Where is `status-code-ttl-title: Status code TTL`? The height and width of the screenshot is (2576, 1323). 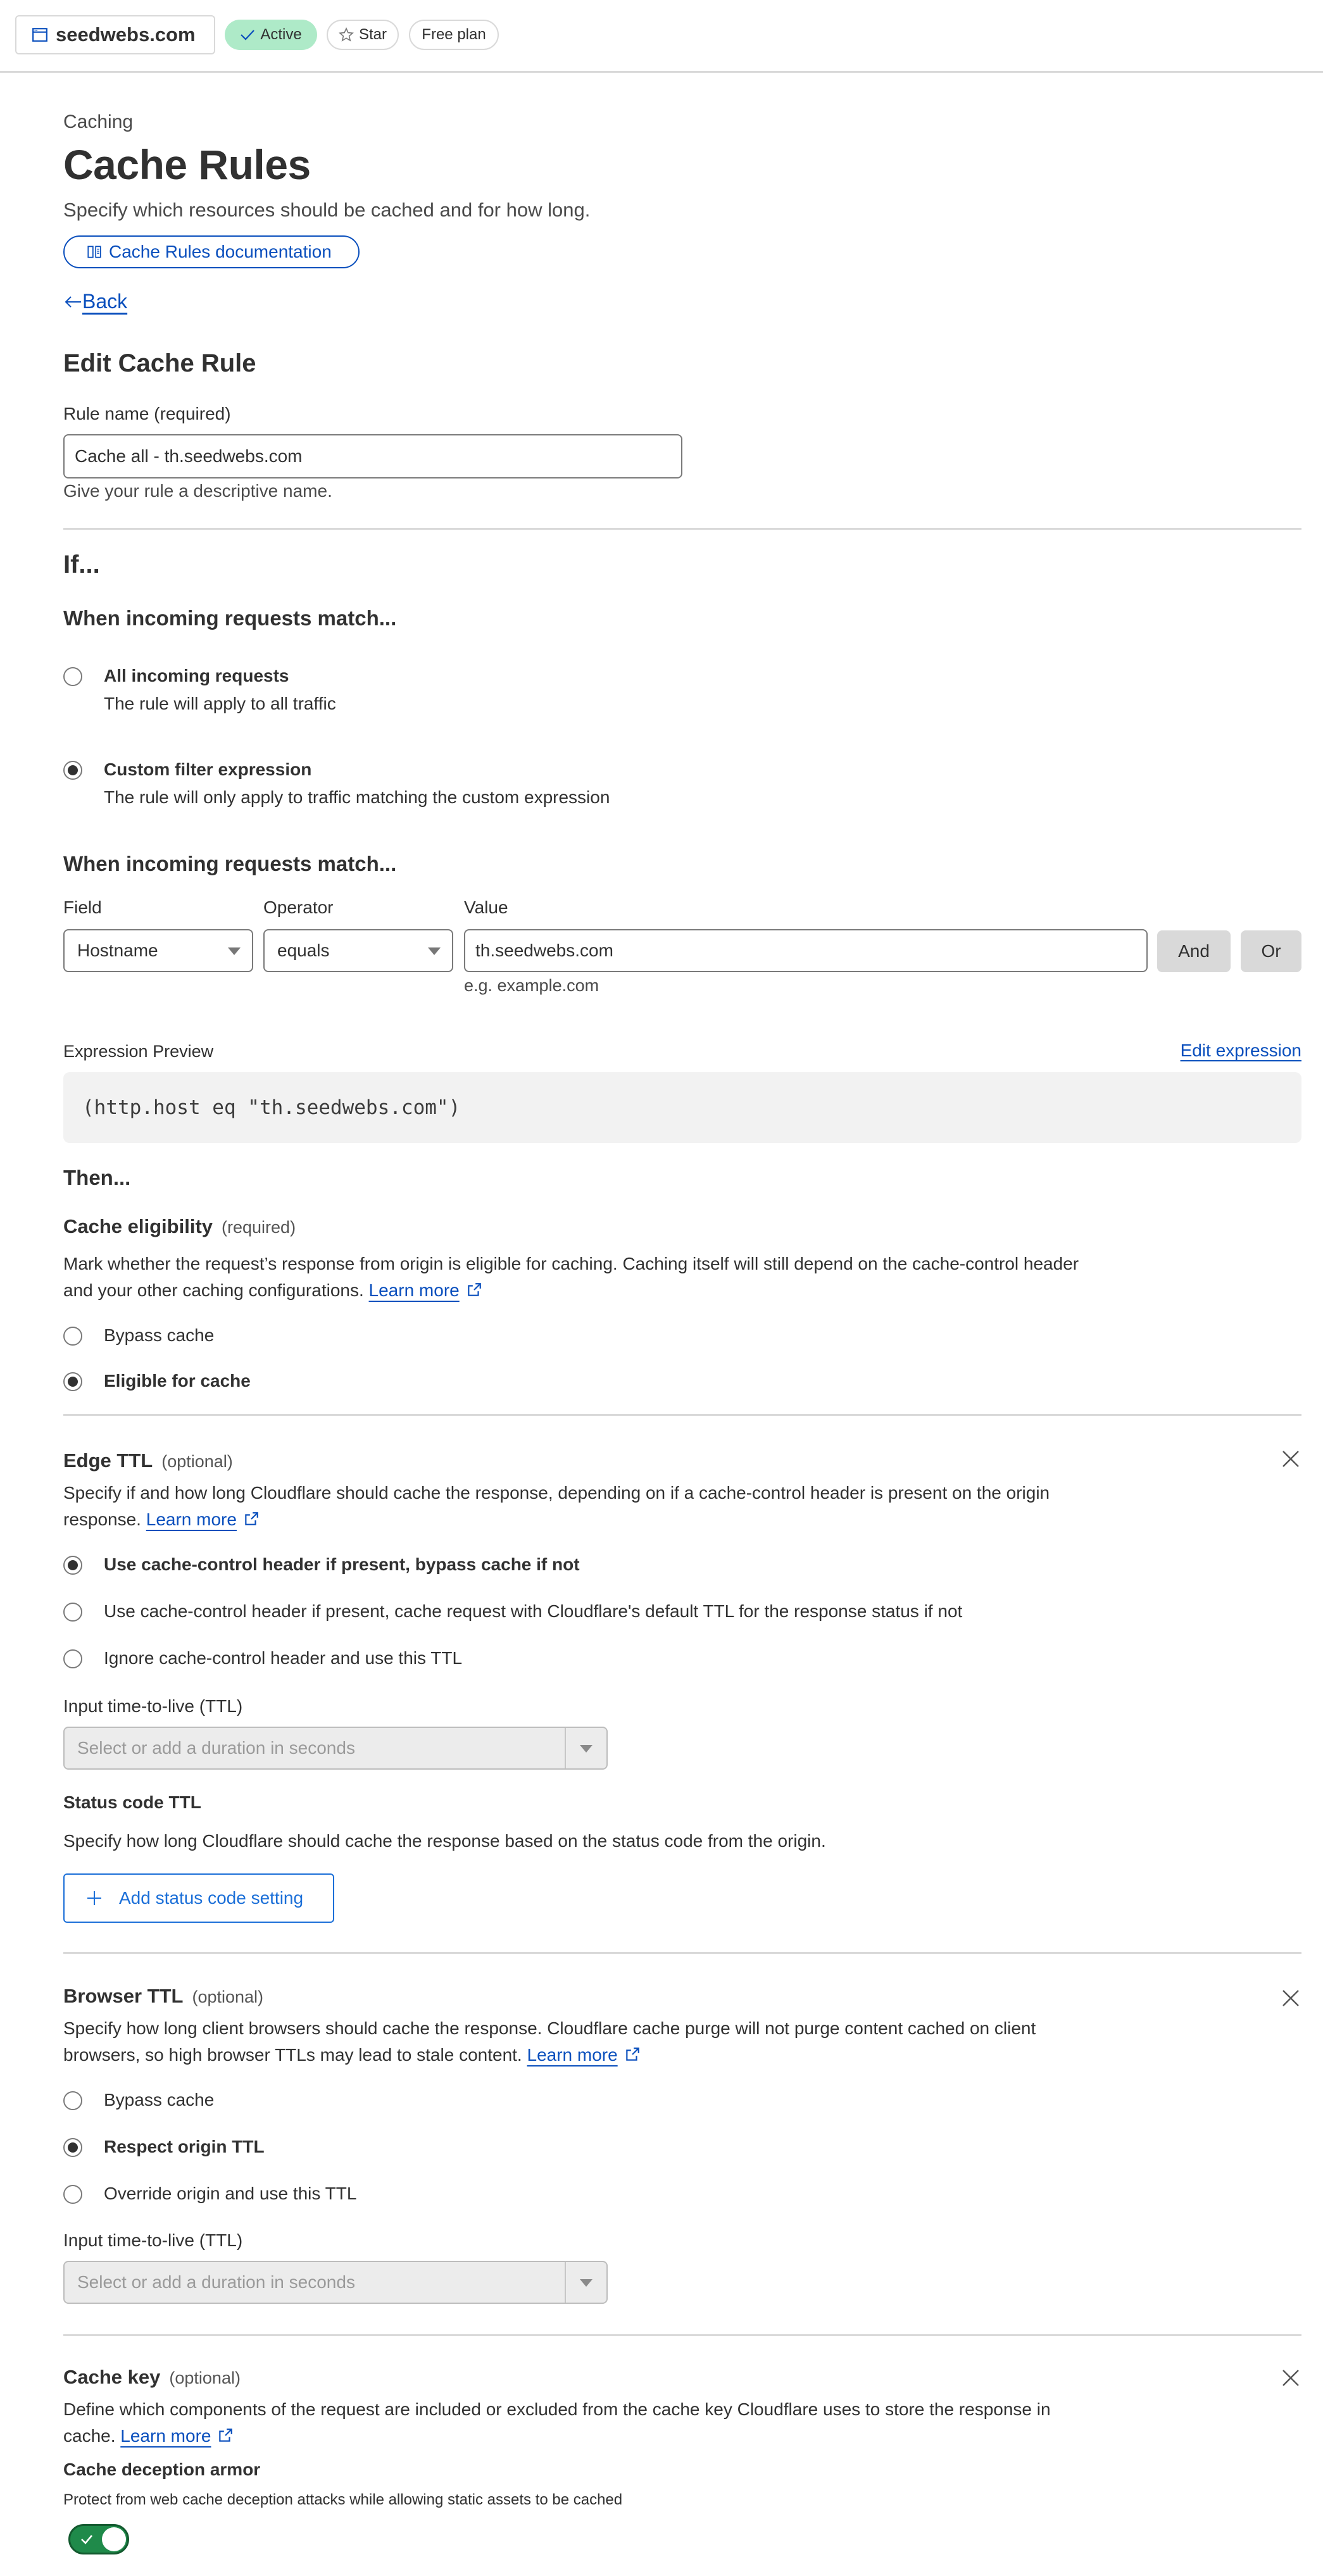
status-code-ttl-title: Status code TTL is located at coordinates (132, 1802).